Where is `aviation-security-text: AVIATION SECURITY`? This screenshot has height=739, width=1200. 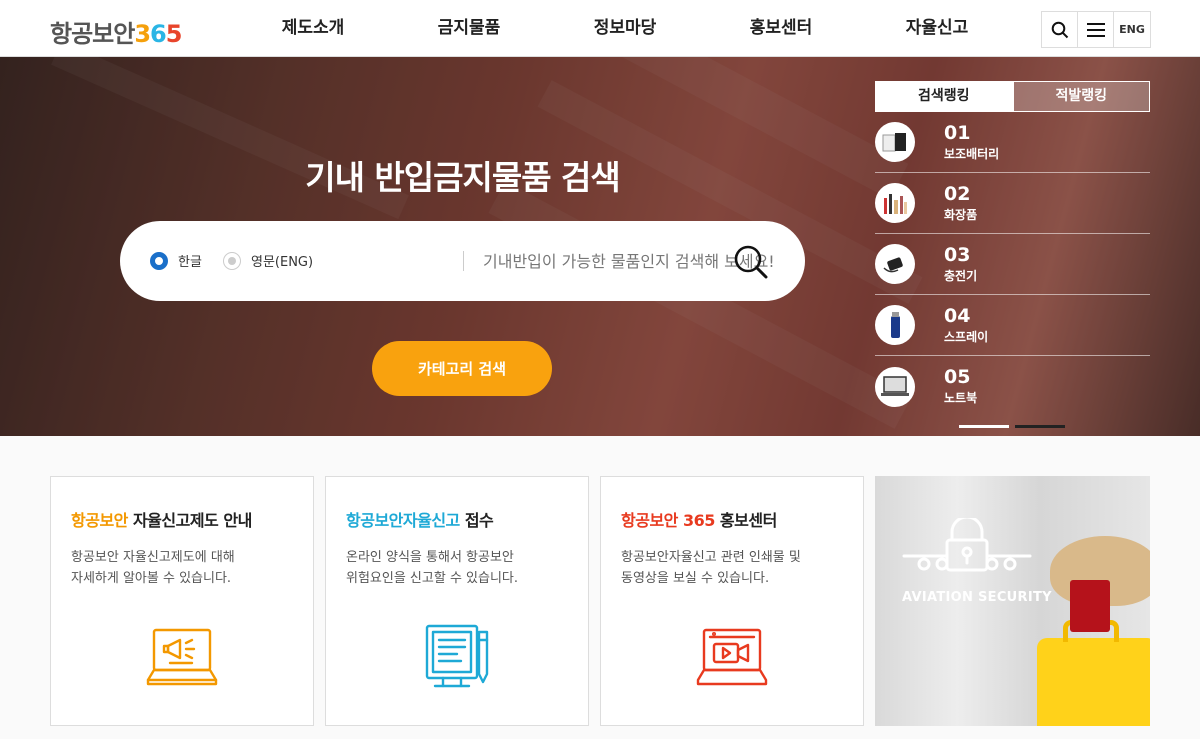
aviation-security-text: AVIATION SECURITY is located at coordinates (977, 597).